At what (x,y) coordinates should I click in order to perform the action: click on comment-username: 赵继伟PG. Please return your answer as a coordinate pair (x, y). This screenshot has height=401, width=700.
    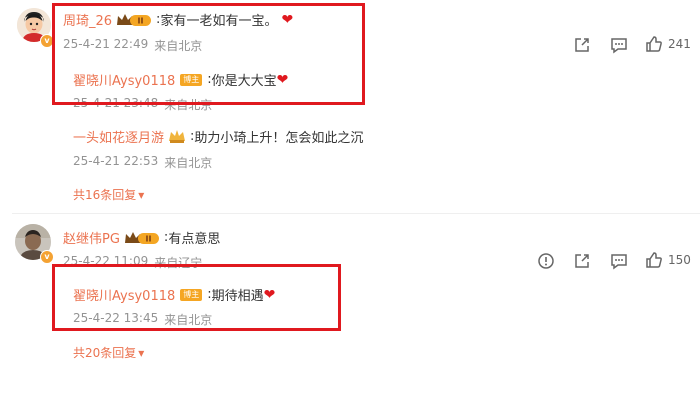
    Looking at the image, I should click on (91, 237).